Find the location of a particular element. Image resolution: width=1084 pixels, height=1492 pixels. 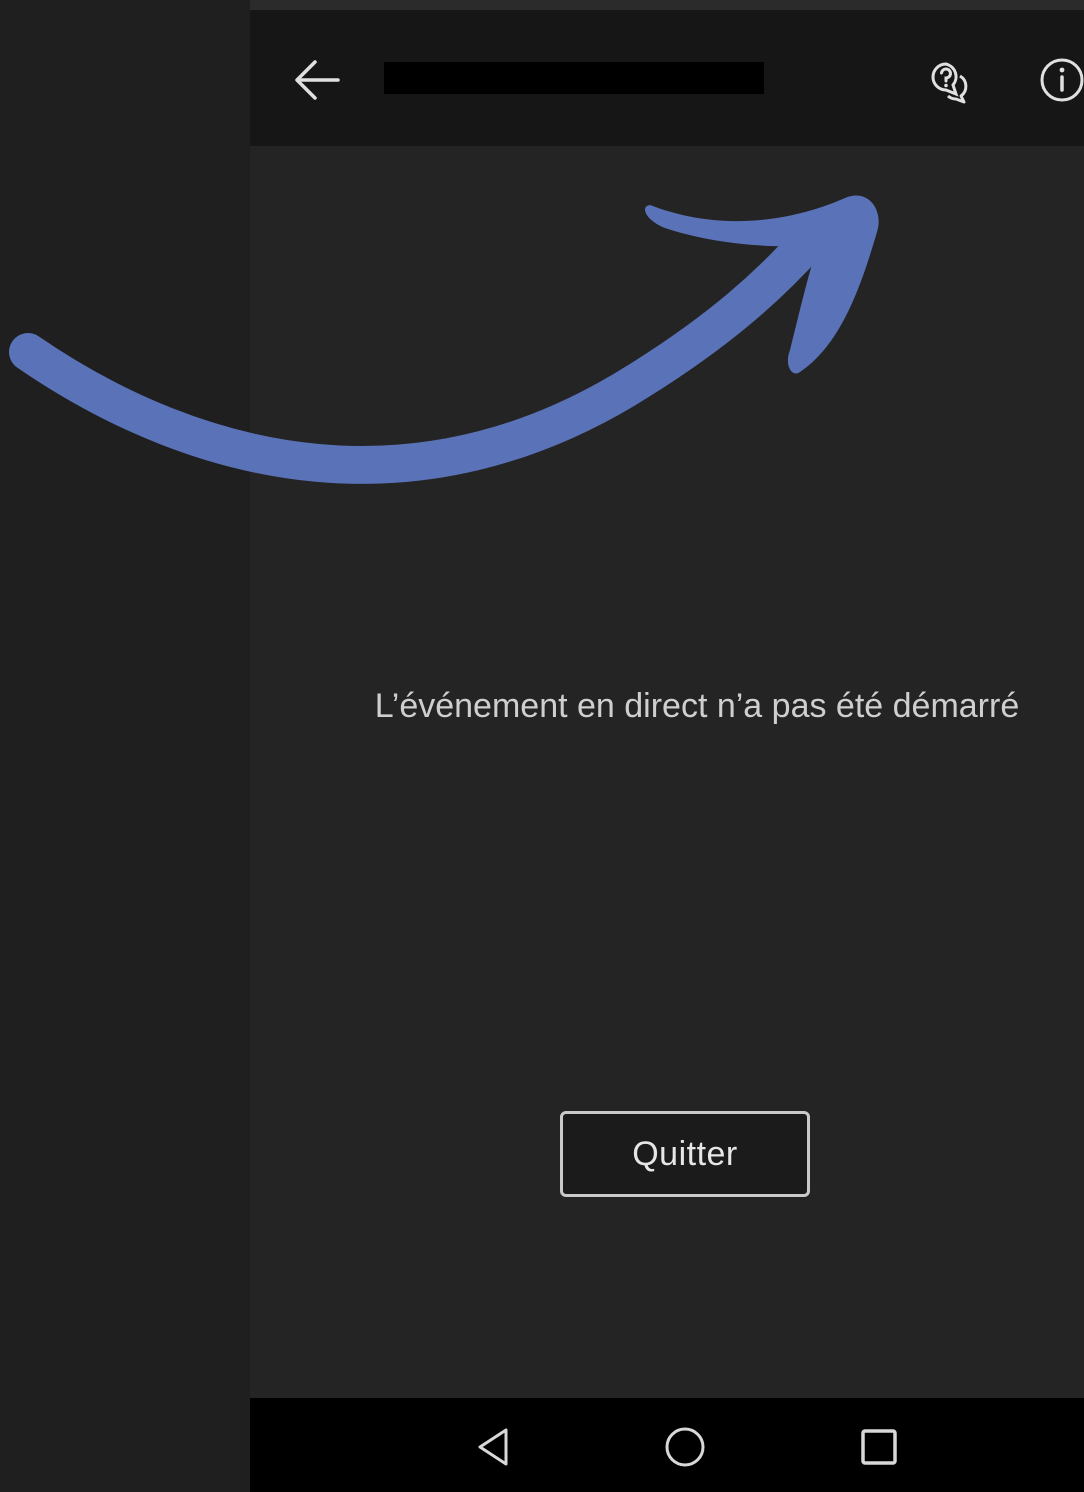

system-nav-bar is located at coordinates (667, 1445).